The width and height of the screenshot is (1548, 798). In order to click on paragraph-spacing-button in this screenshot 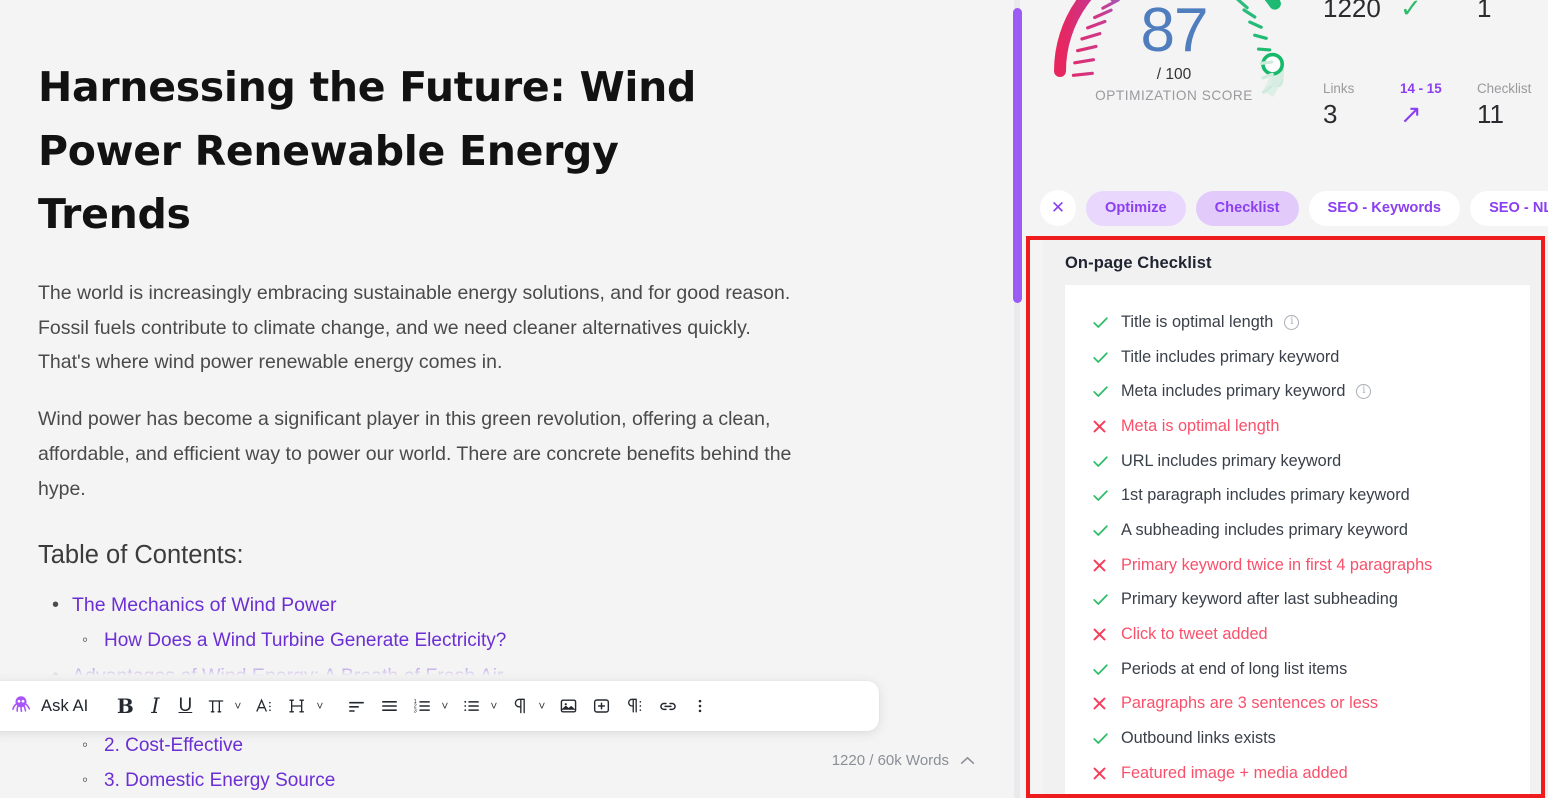, I will do `click(634, 706)`.